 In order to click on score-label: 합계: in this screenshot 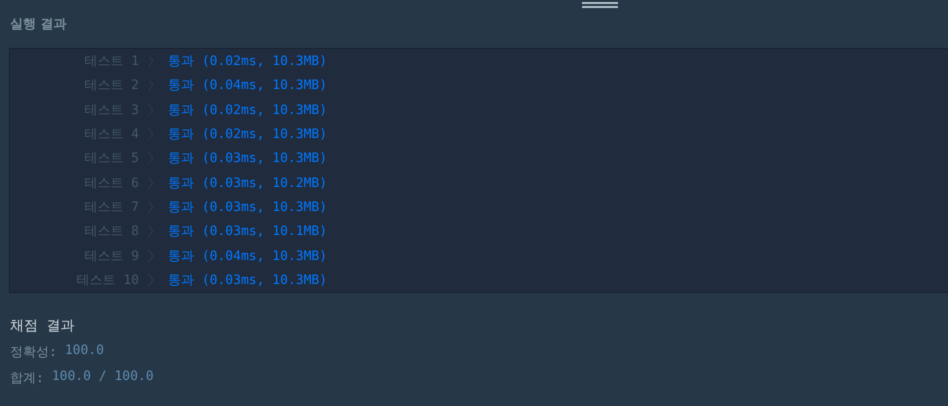, I will do `click(27, 378)`.